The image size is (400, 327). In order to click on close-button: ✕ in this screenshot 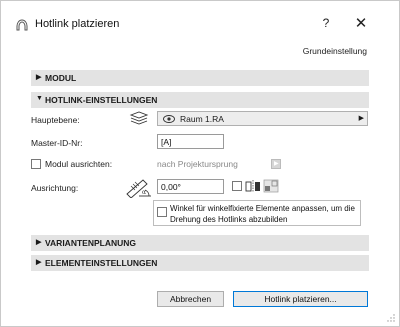, I will do `click(361, 23)`.